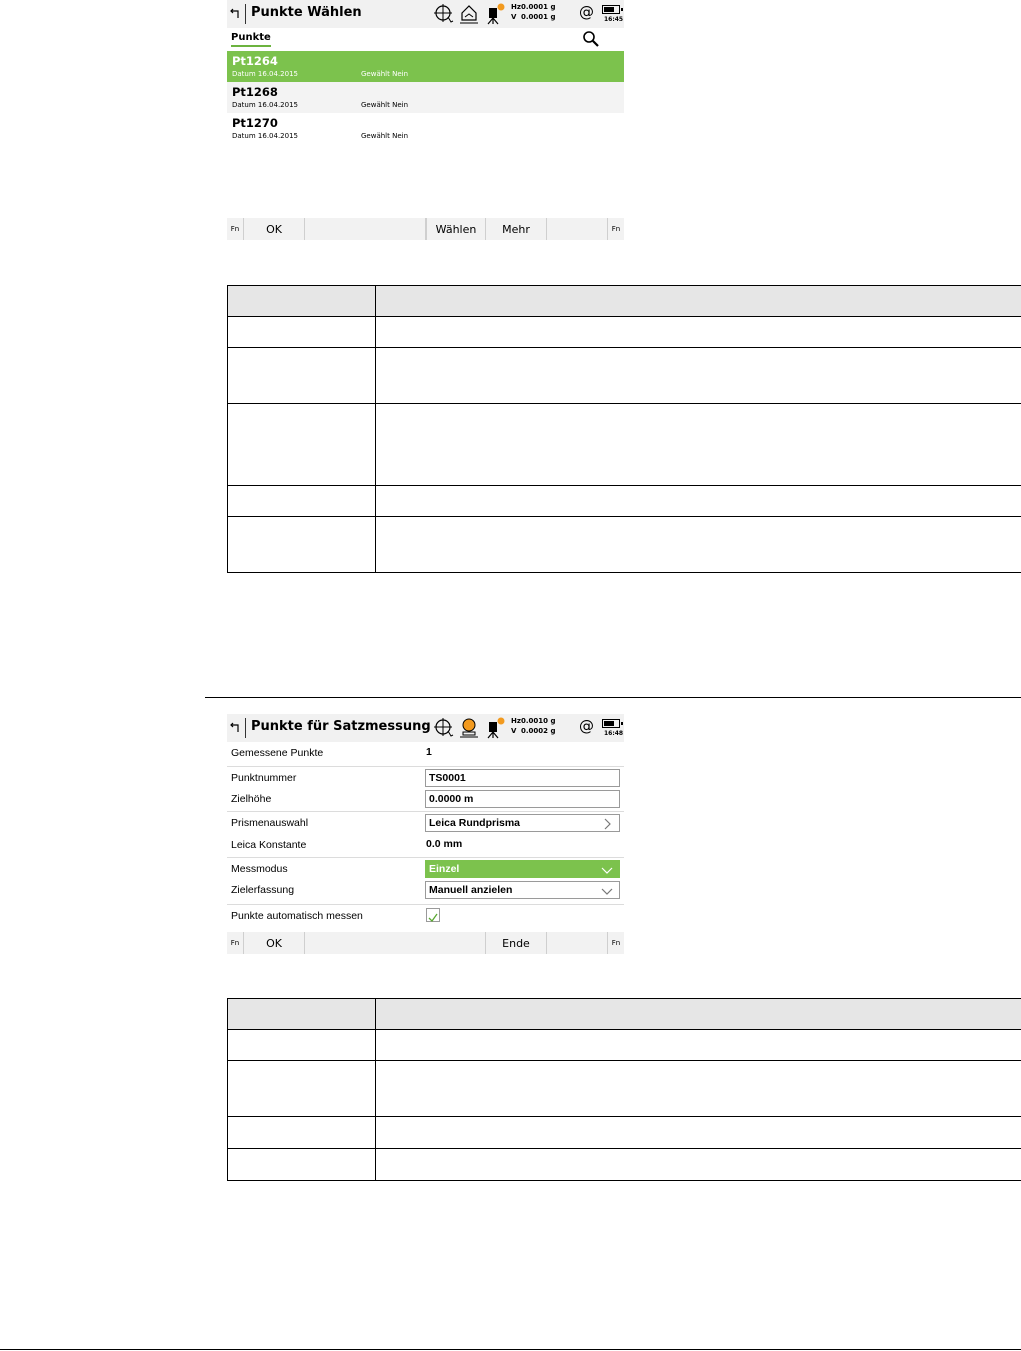  What do you see at coordinates (522, 799) in the screenshot?
I see `target-height-input: 0.0000 m` at bounding box center [522, 799].